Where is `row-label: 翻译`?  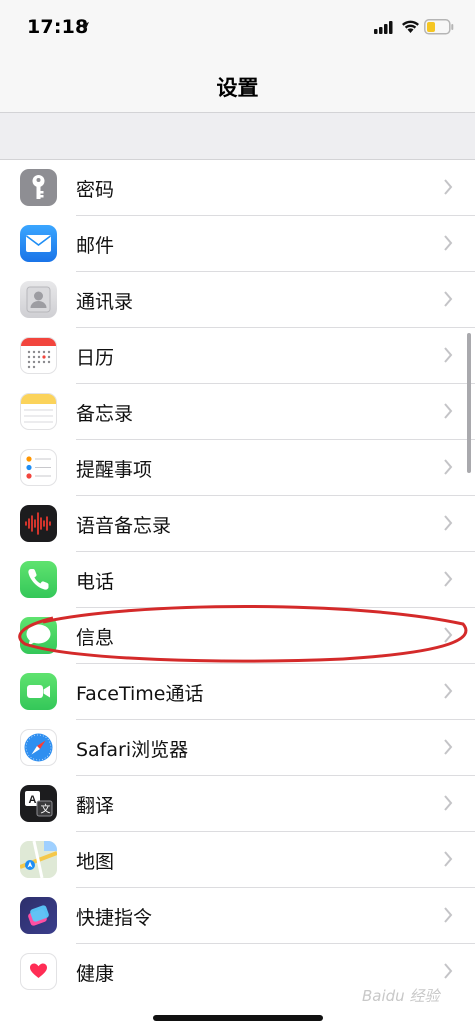
row-label: 翻译 is located at coordinates (95, 806).